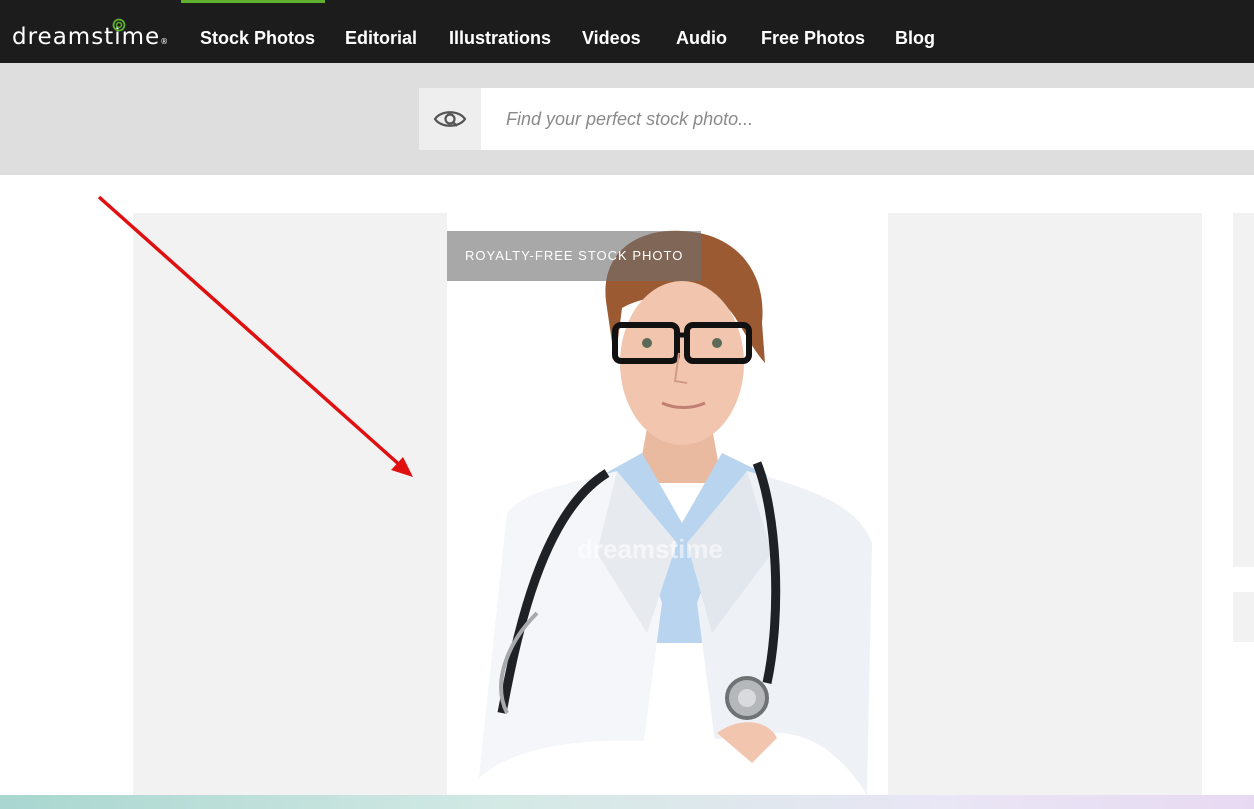 The height and width of the screenshot is (809, 1254). I want to click on bottom-gradient-bar, so click(627, 802).